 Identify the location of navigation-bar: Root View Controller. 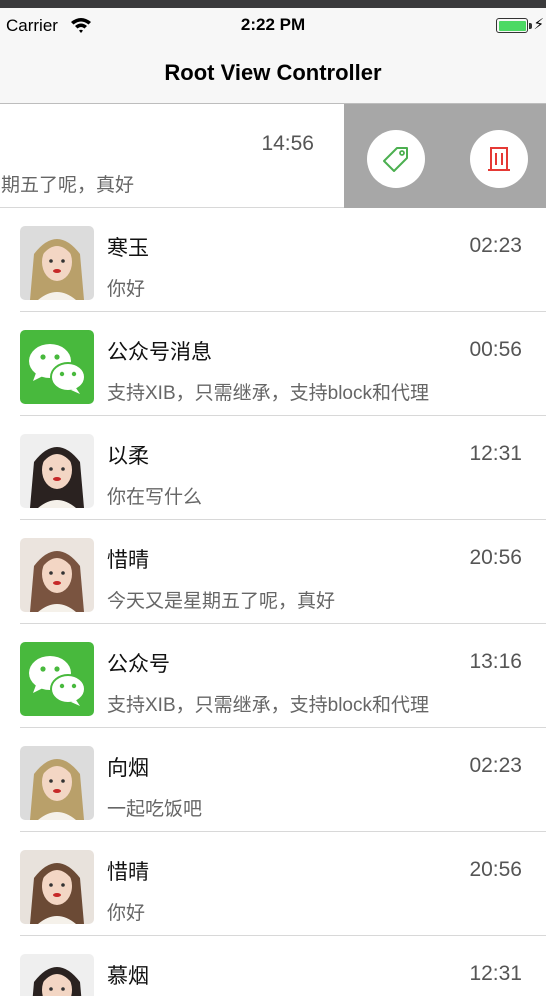
(273, 73).